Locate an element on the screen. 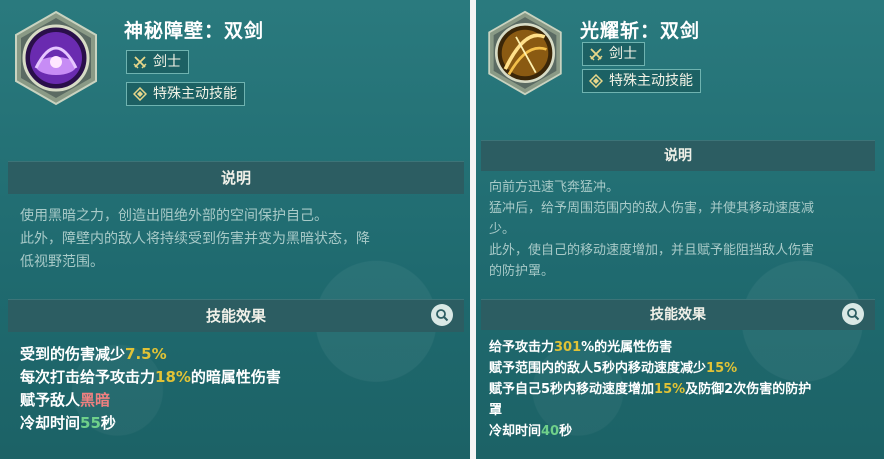 The height and width of the screenshot is (459, 884). desc-line: 此外，障壁内的敌人将持续受到伤害并变为黑暗状态，降 is located at coordinates (195, 239).